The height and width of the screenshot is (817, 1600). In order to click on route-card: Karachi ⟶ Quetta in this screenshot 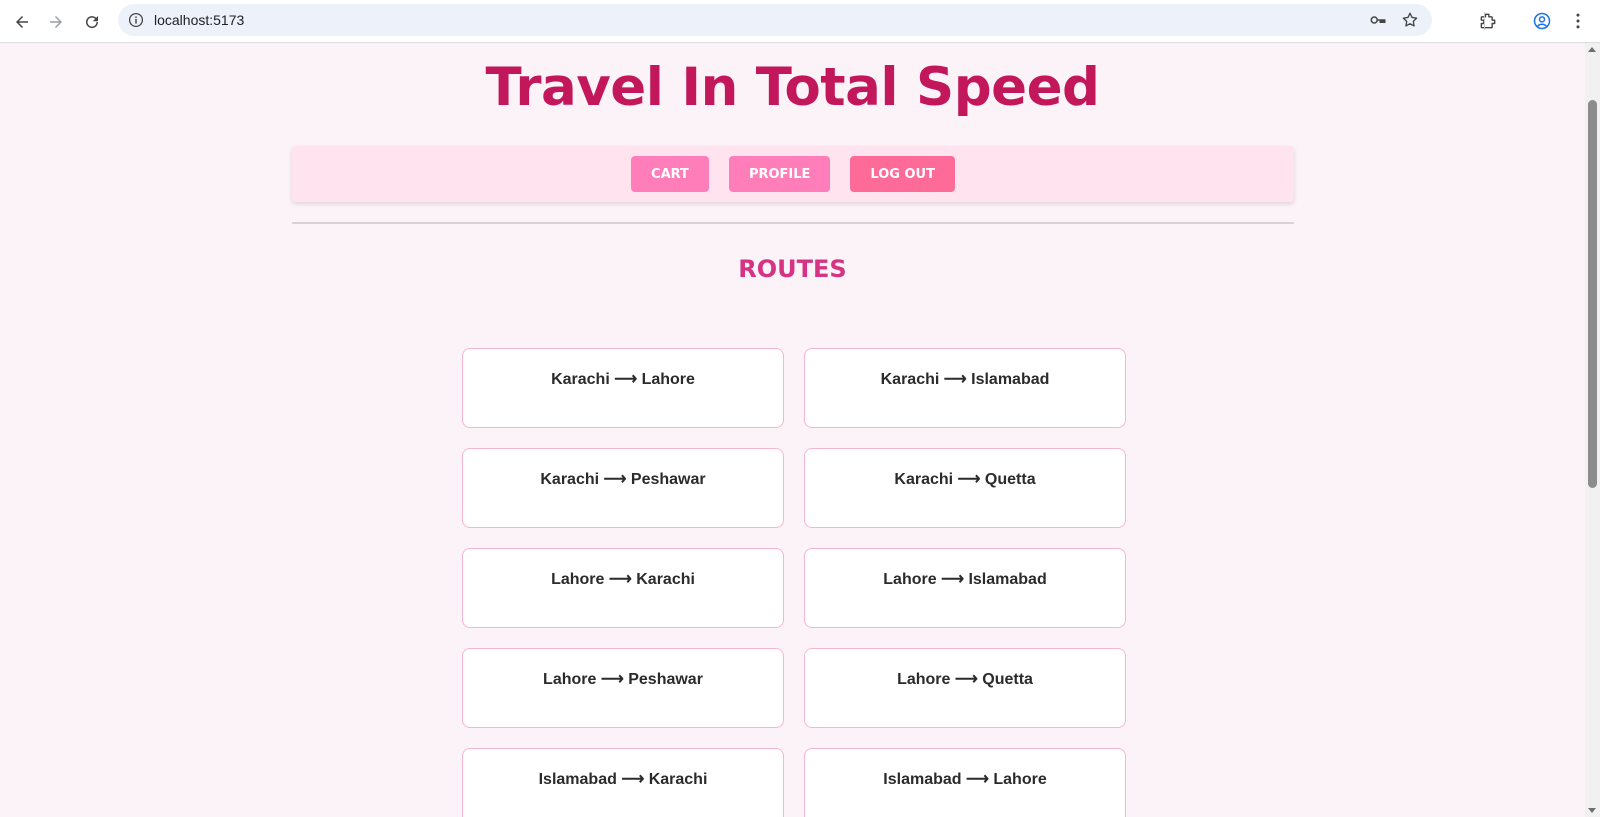, I will do `click(965, 488)`.